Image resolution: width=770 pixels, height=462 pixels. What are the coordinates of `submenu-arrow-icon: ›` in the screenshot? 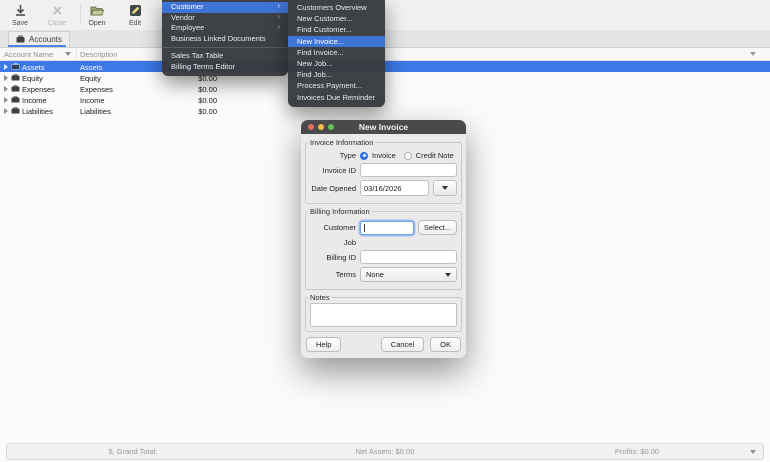 It's located at (278, 27).